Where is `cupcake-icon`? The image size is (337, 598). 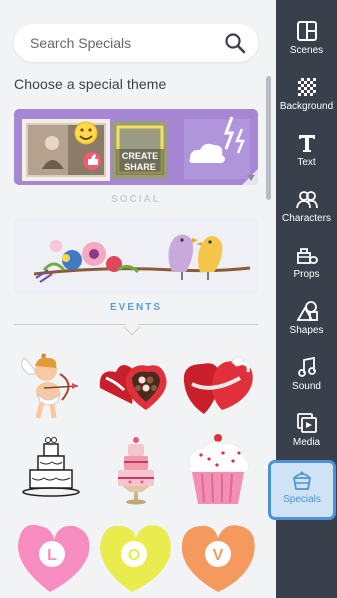 cupcake-icon is located at coordinates (218, 469).